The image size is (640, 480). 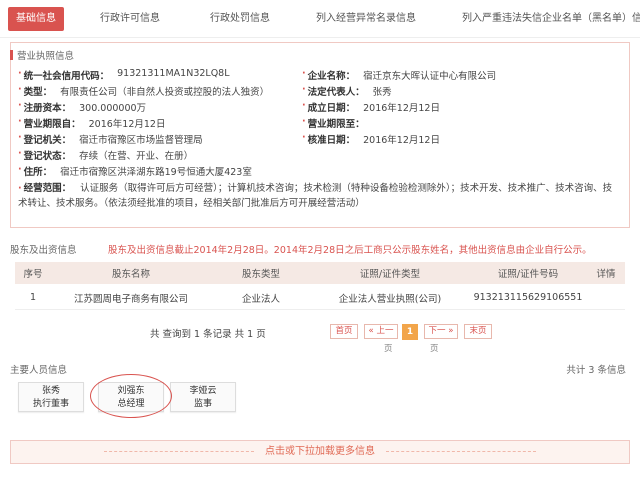 I want to click on col-header-name: 股东名称, so click(x=130, y=274).